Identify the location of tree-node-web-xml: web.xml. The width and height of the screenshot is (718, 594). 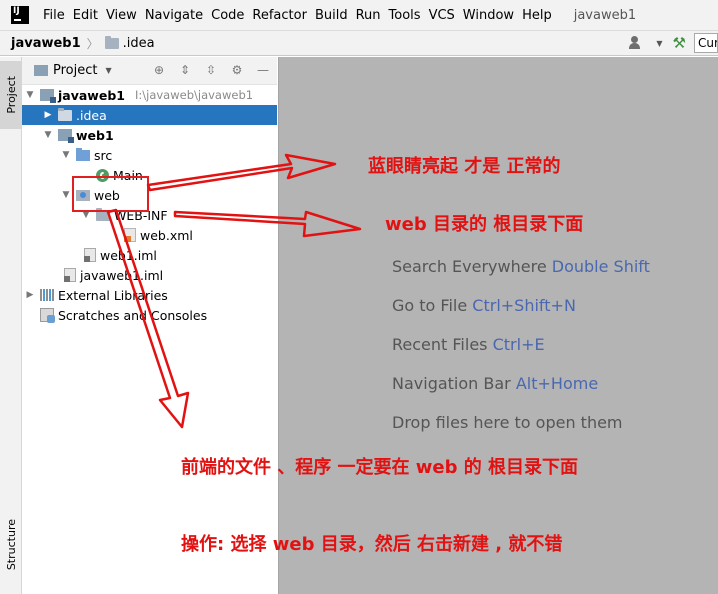
(149, 235).